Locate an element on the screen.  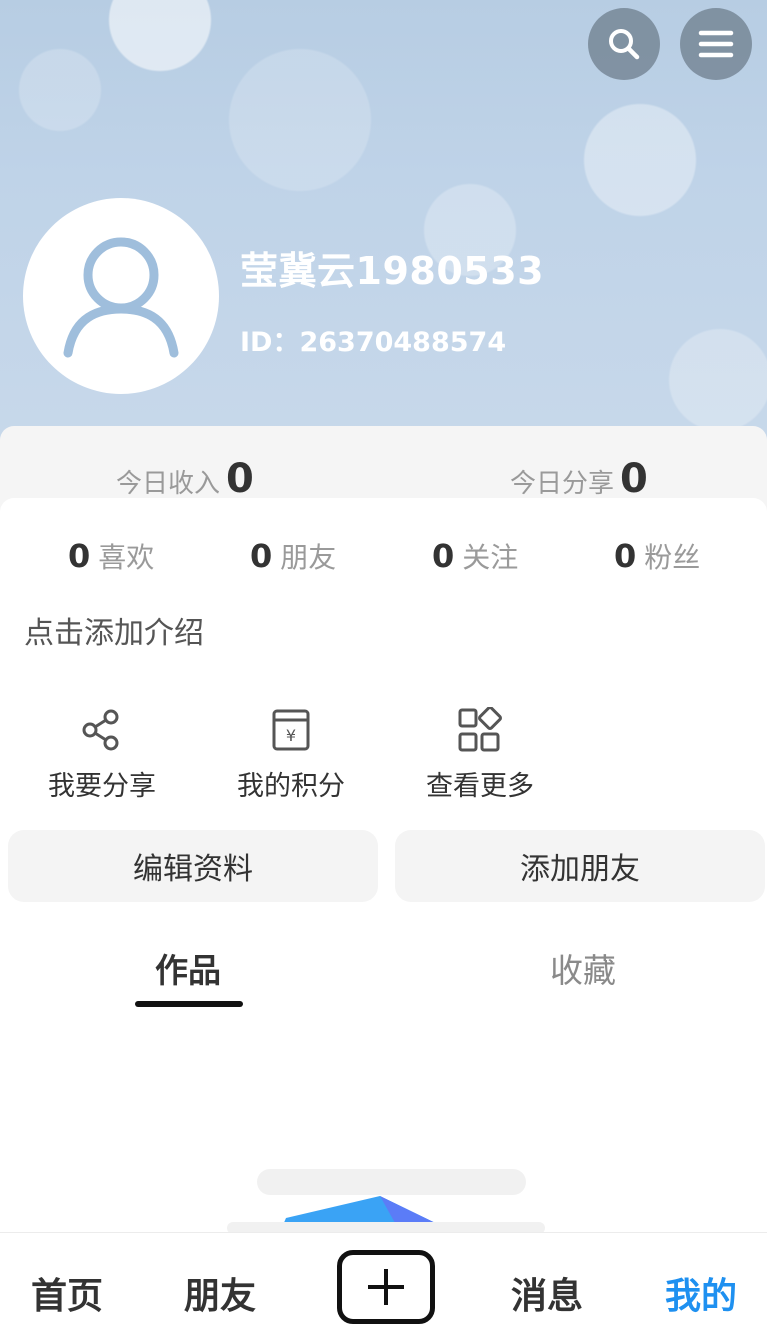
create-post-button is located at coordinates (386, 1287).